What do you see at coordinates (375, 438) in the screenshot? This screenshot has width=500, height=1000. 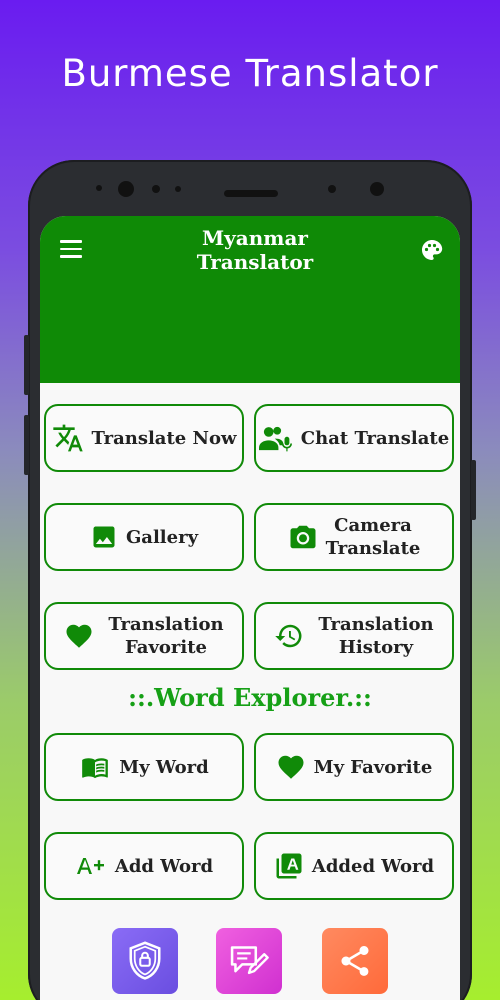 I see `chat-translate-label: Chat Translate` at bounding box center [375, 438].